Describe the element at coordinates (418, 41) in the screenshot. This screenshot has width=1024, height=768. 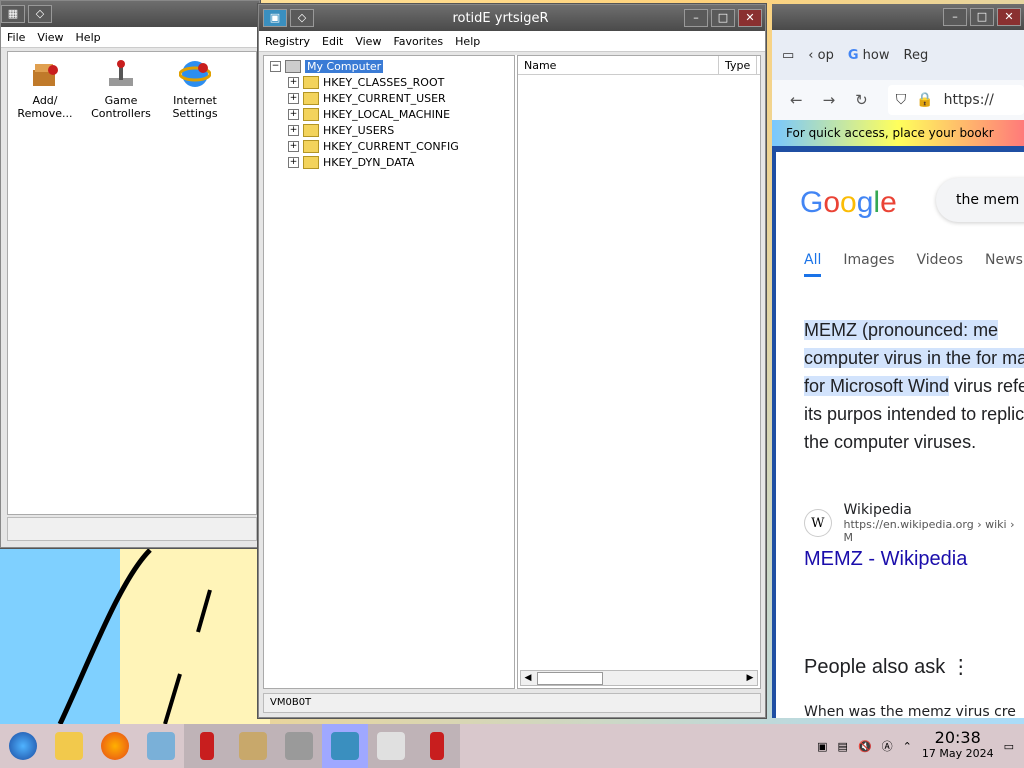
I see `menu-favorites: Favorites` at that location.